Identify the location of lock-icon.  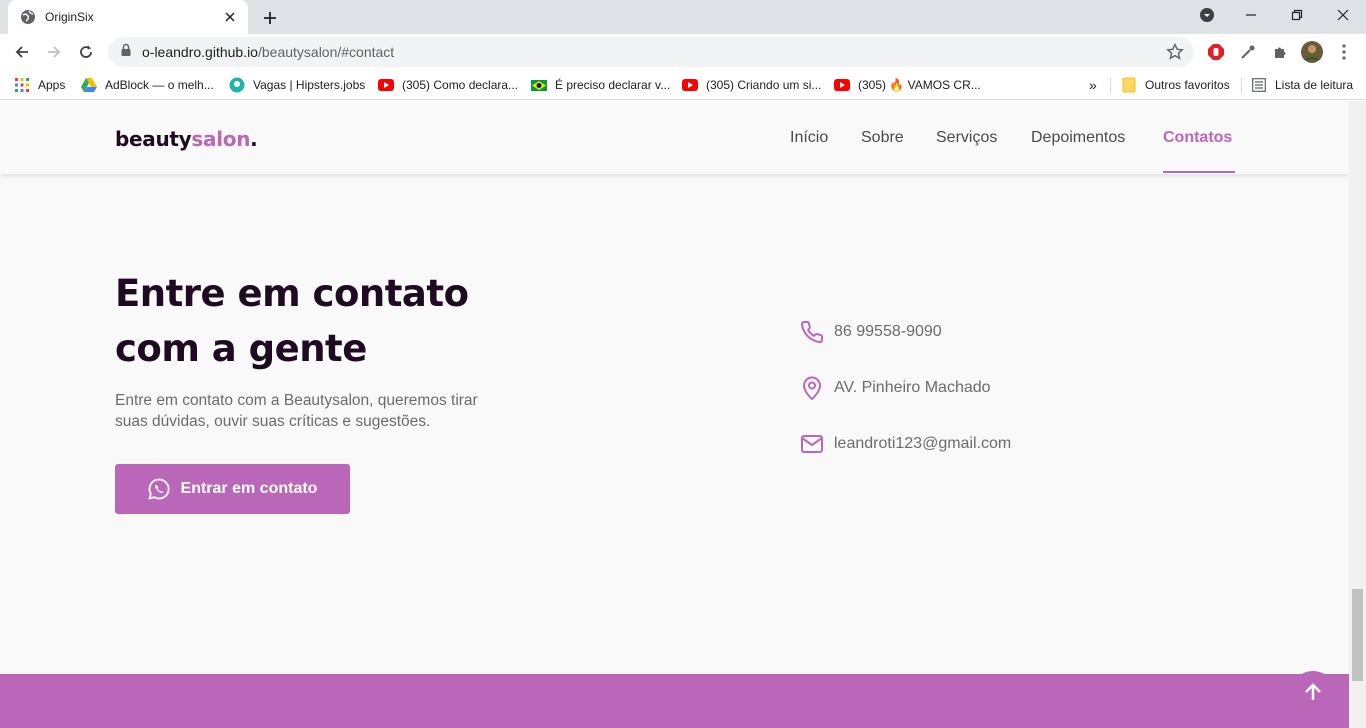
(126, 52).